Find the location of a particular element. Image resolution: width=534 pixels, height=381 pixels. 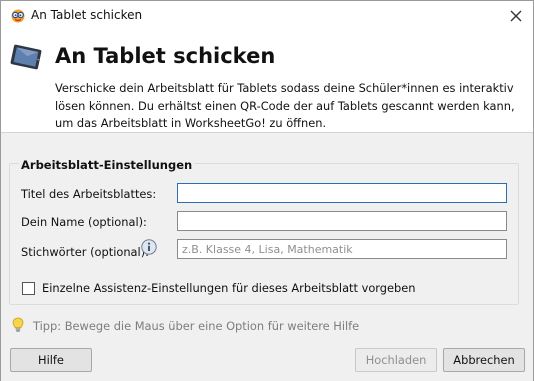

worksheetgo-logo-icon is located at coordinates (18, 16).